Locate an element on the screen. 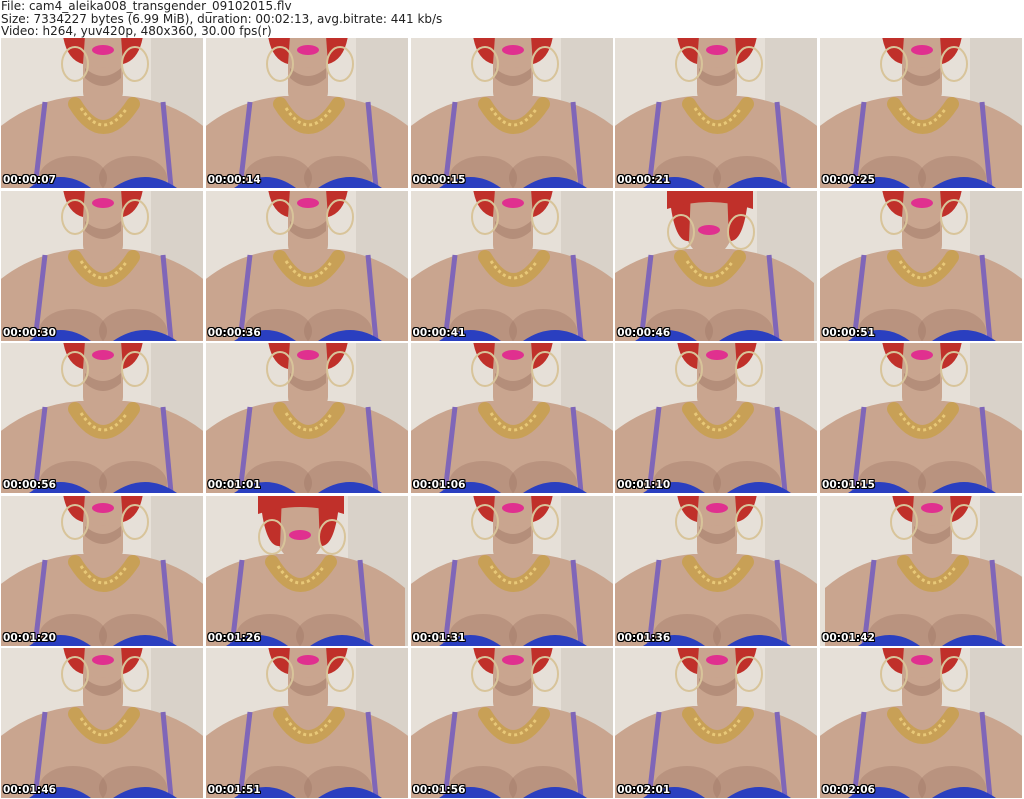 Image resolution: width=1024 pixels, height=799 pixels. video-thumbnail: 00:00:21 is located at coordinates (716, 113).